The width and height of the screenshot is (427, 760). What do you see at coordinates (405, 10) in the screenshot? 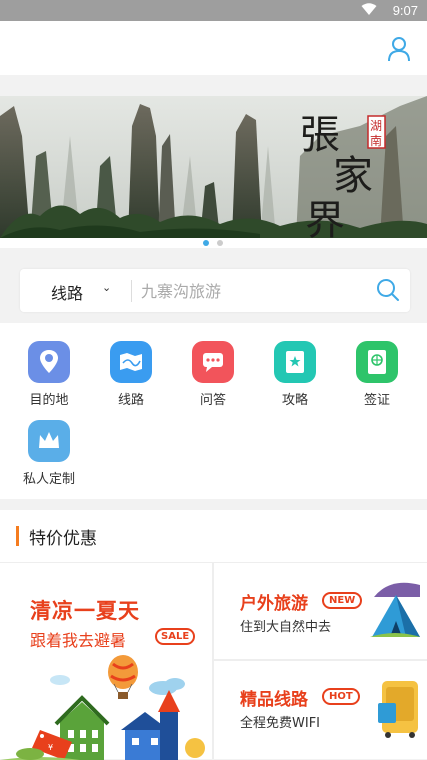
I see `status-time: 9:07` at bounding box center [405, 10].